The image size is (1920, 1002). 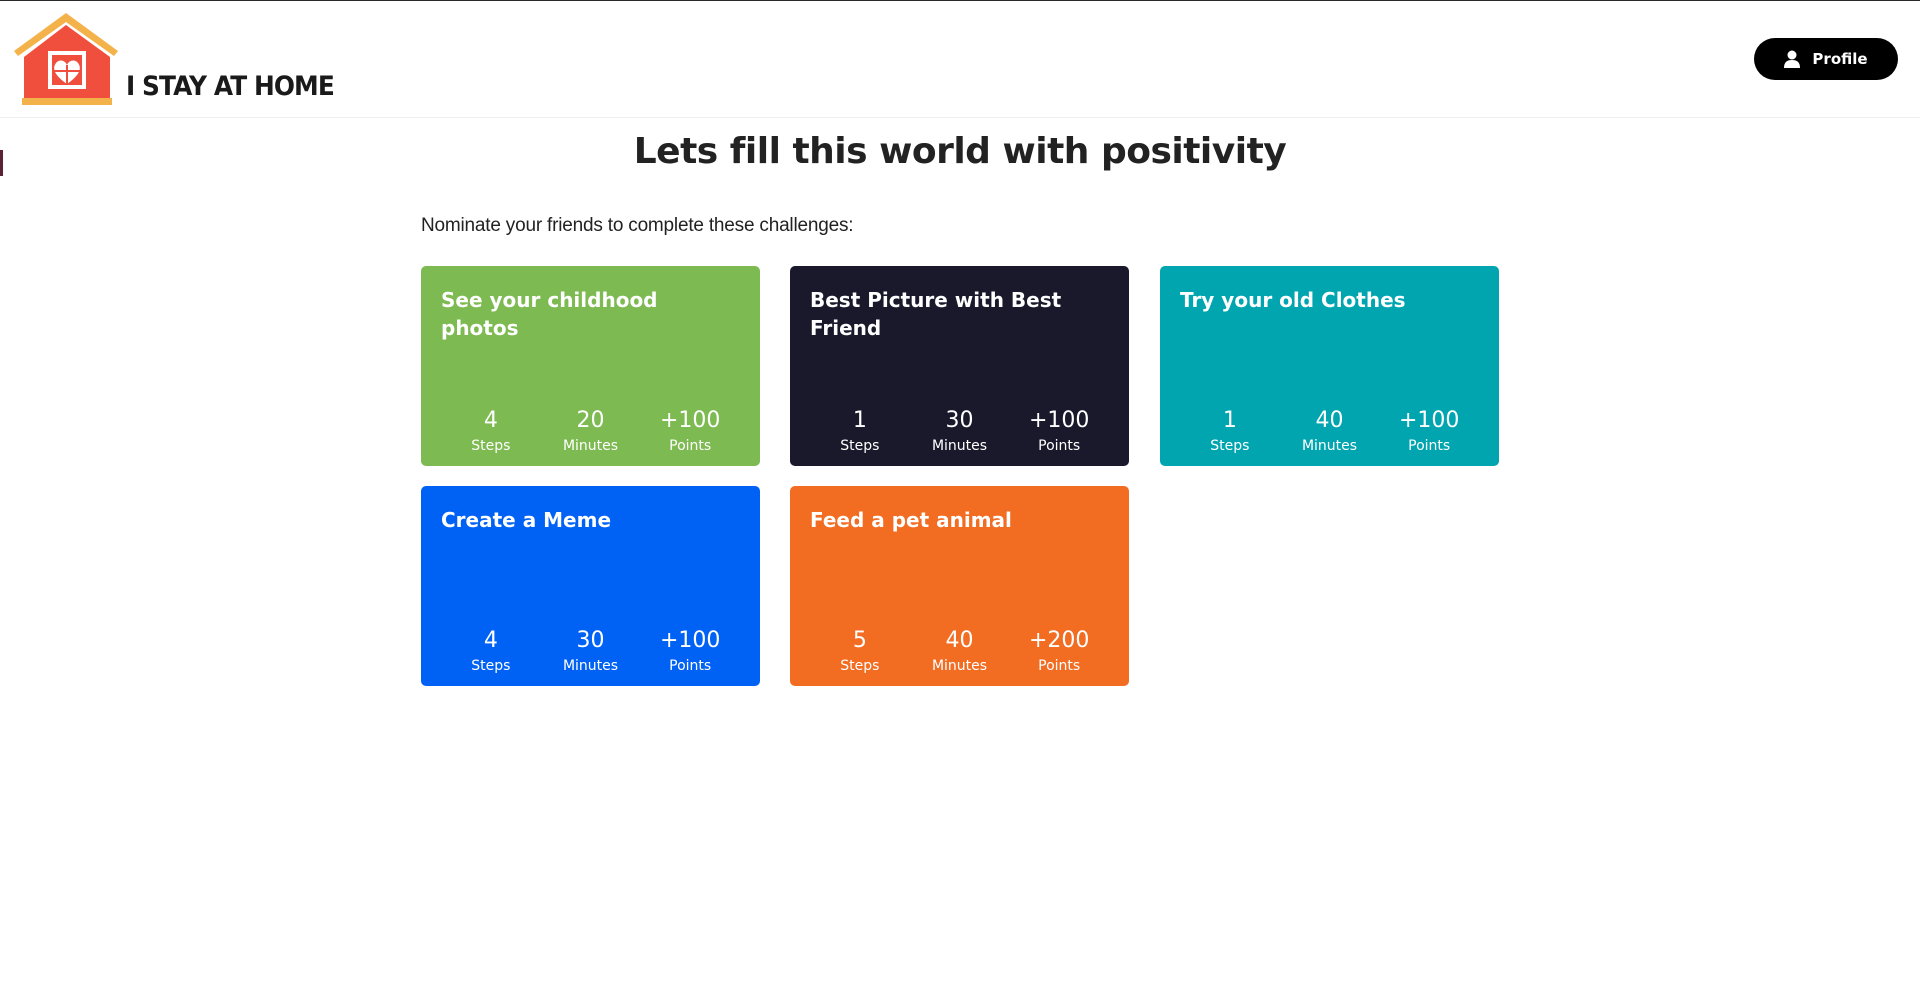 I want to click on steps-stat: 5 Steps, so click(x=860, y=651).